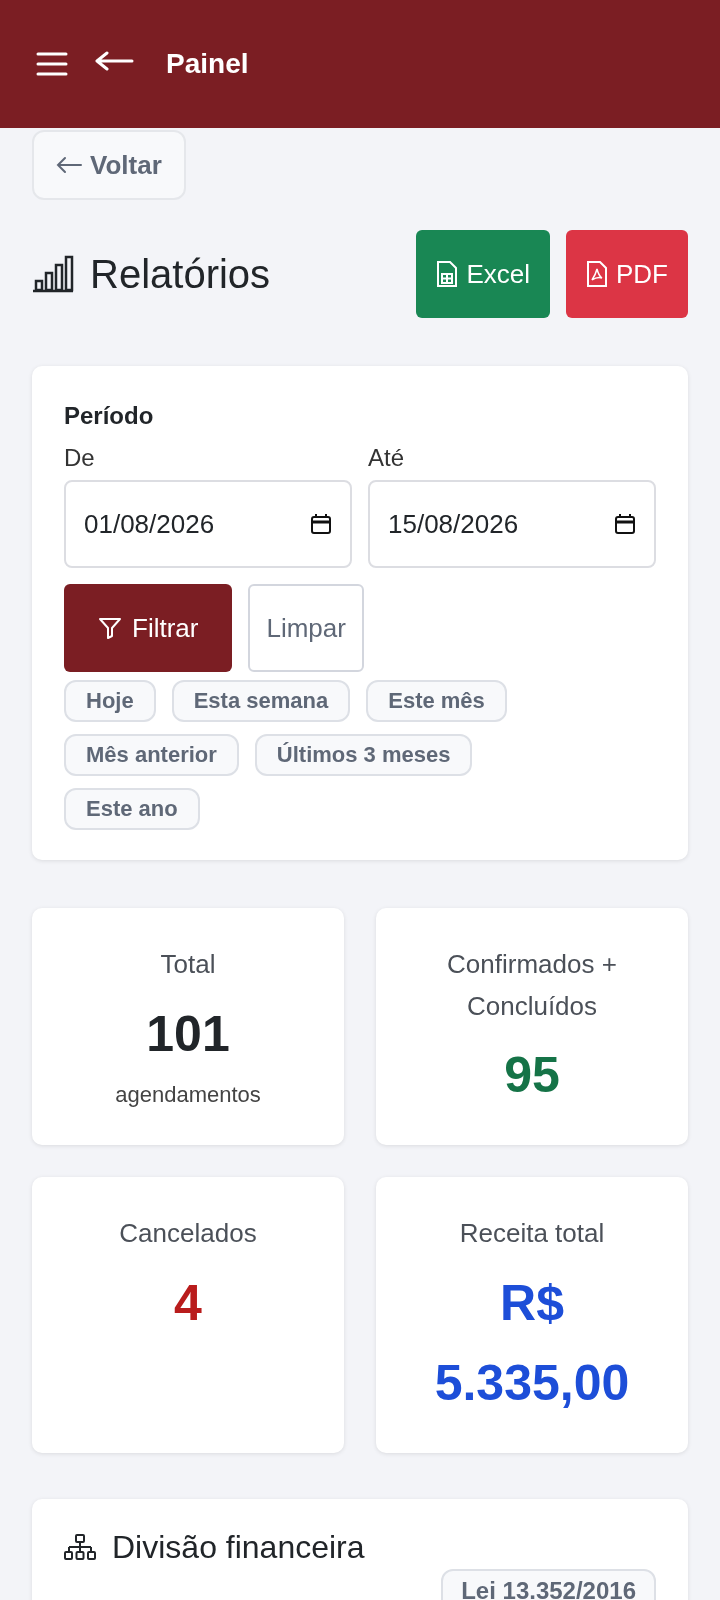 This screenshot has height=1600, width=720. I want to click on pdf-export-button: PDF, so click(627, 274).